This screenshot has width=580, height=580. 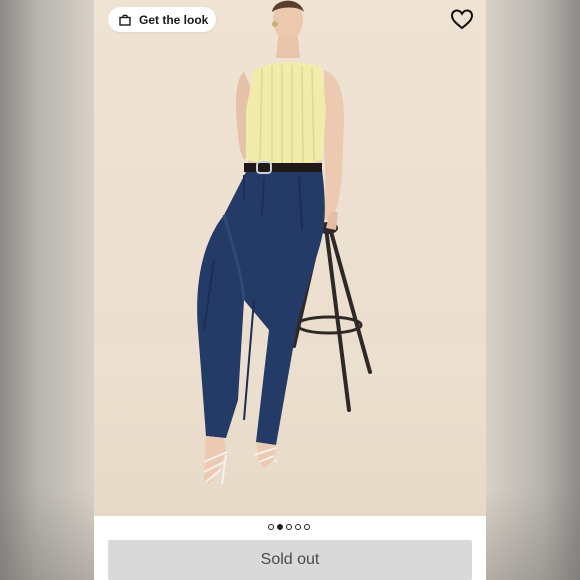 What do you see at coordinates (280, 526) in the screenshot?
I see `pagination-dot-active` at bounding box center [280, 526].